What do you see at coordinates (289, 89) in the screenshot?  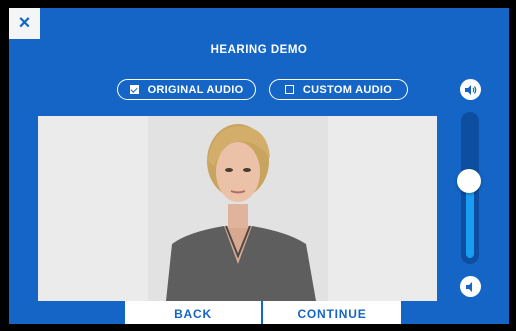 I see `checkbox-empty-icon` at bounding box center [289, 89].